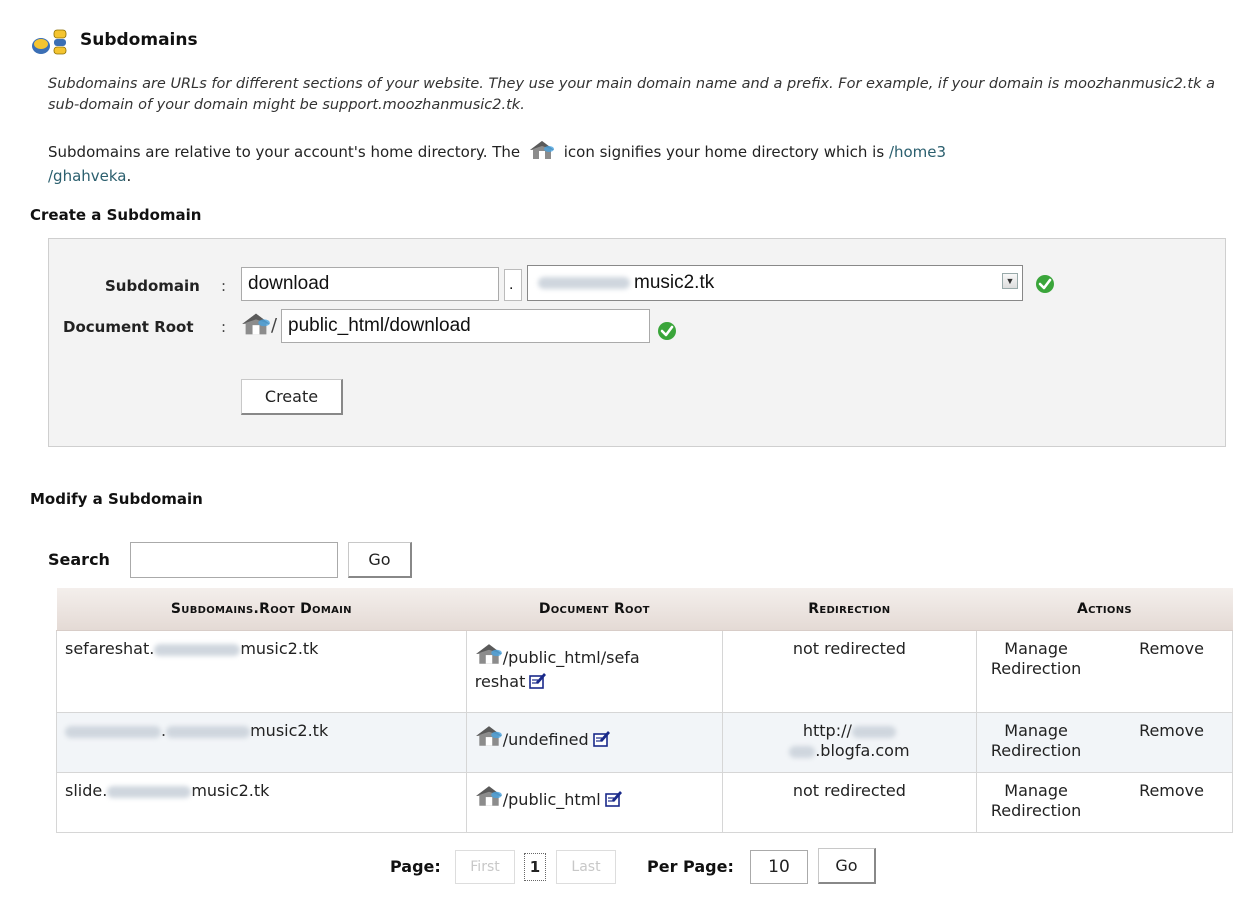 This screenshot has height=900, width=1246. I want to click on home-note-end: ., so click(129, 176).